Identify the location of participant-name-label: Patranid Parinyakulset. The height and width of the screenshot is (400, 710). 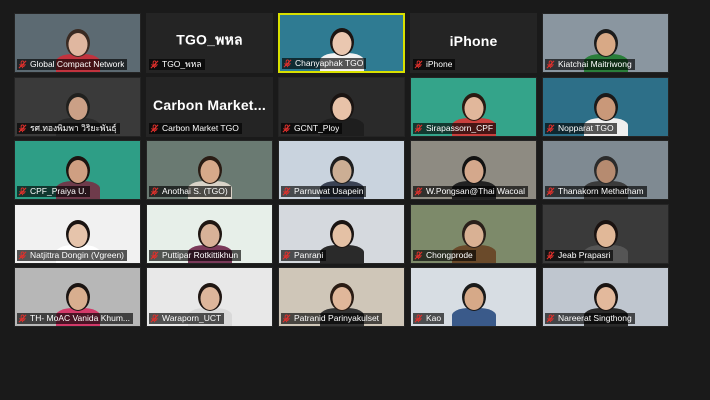
(332, 319).